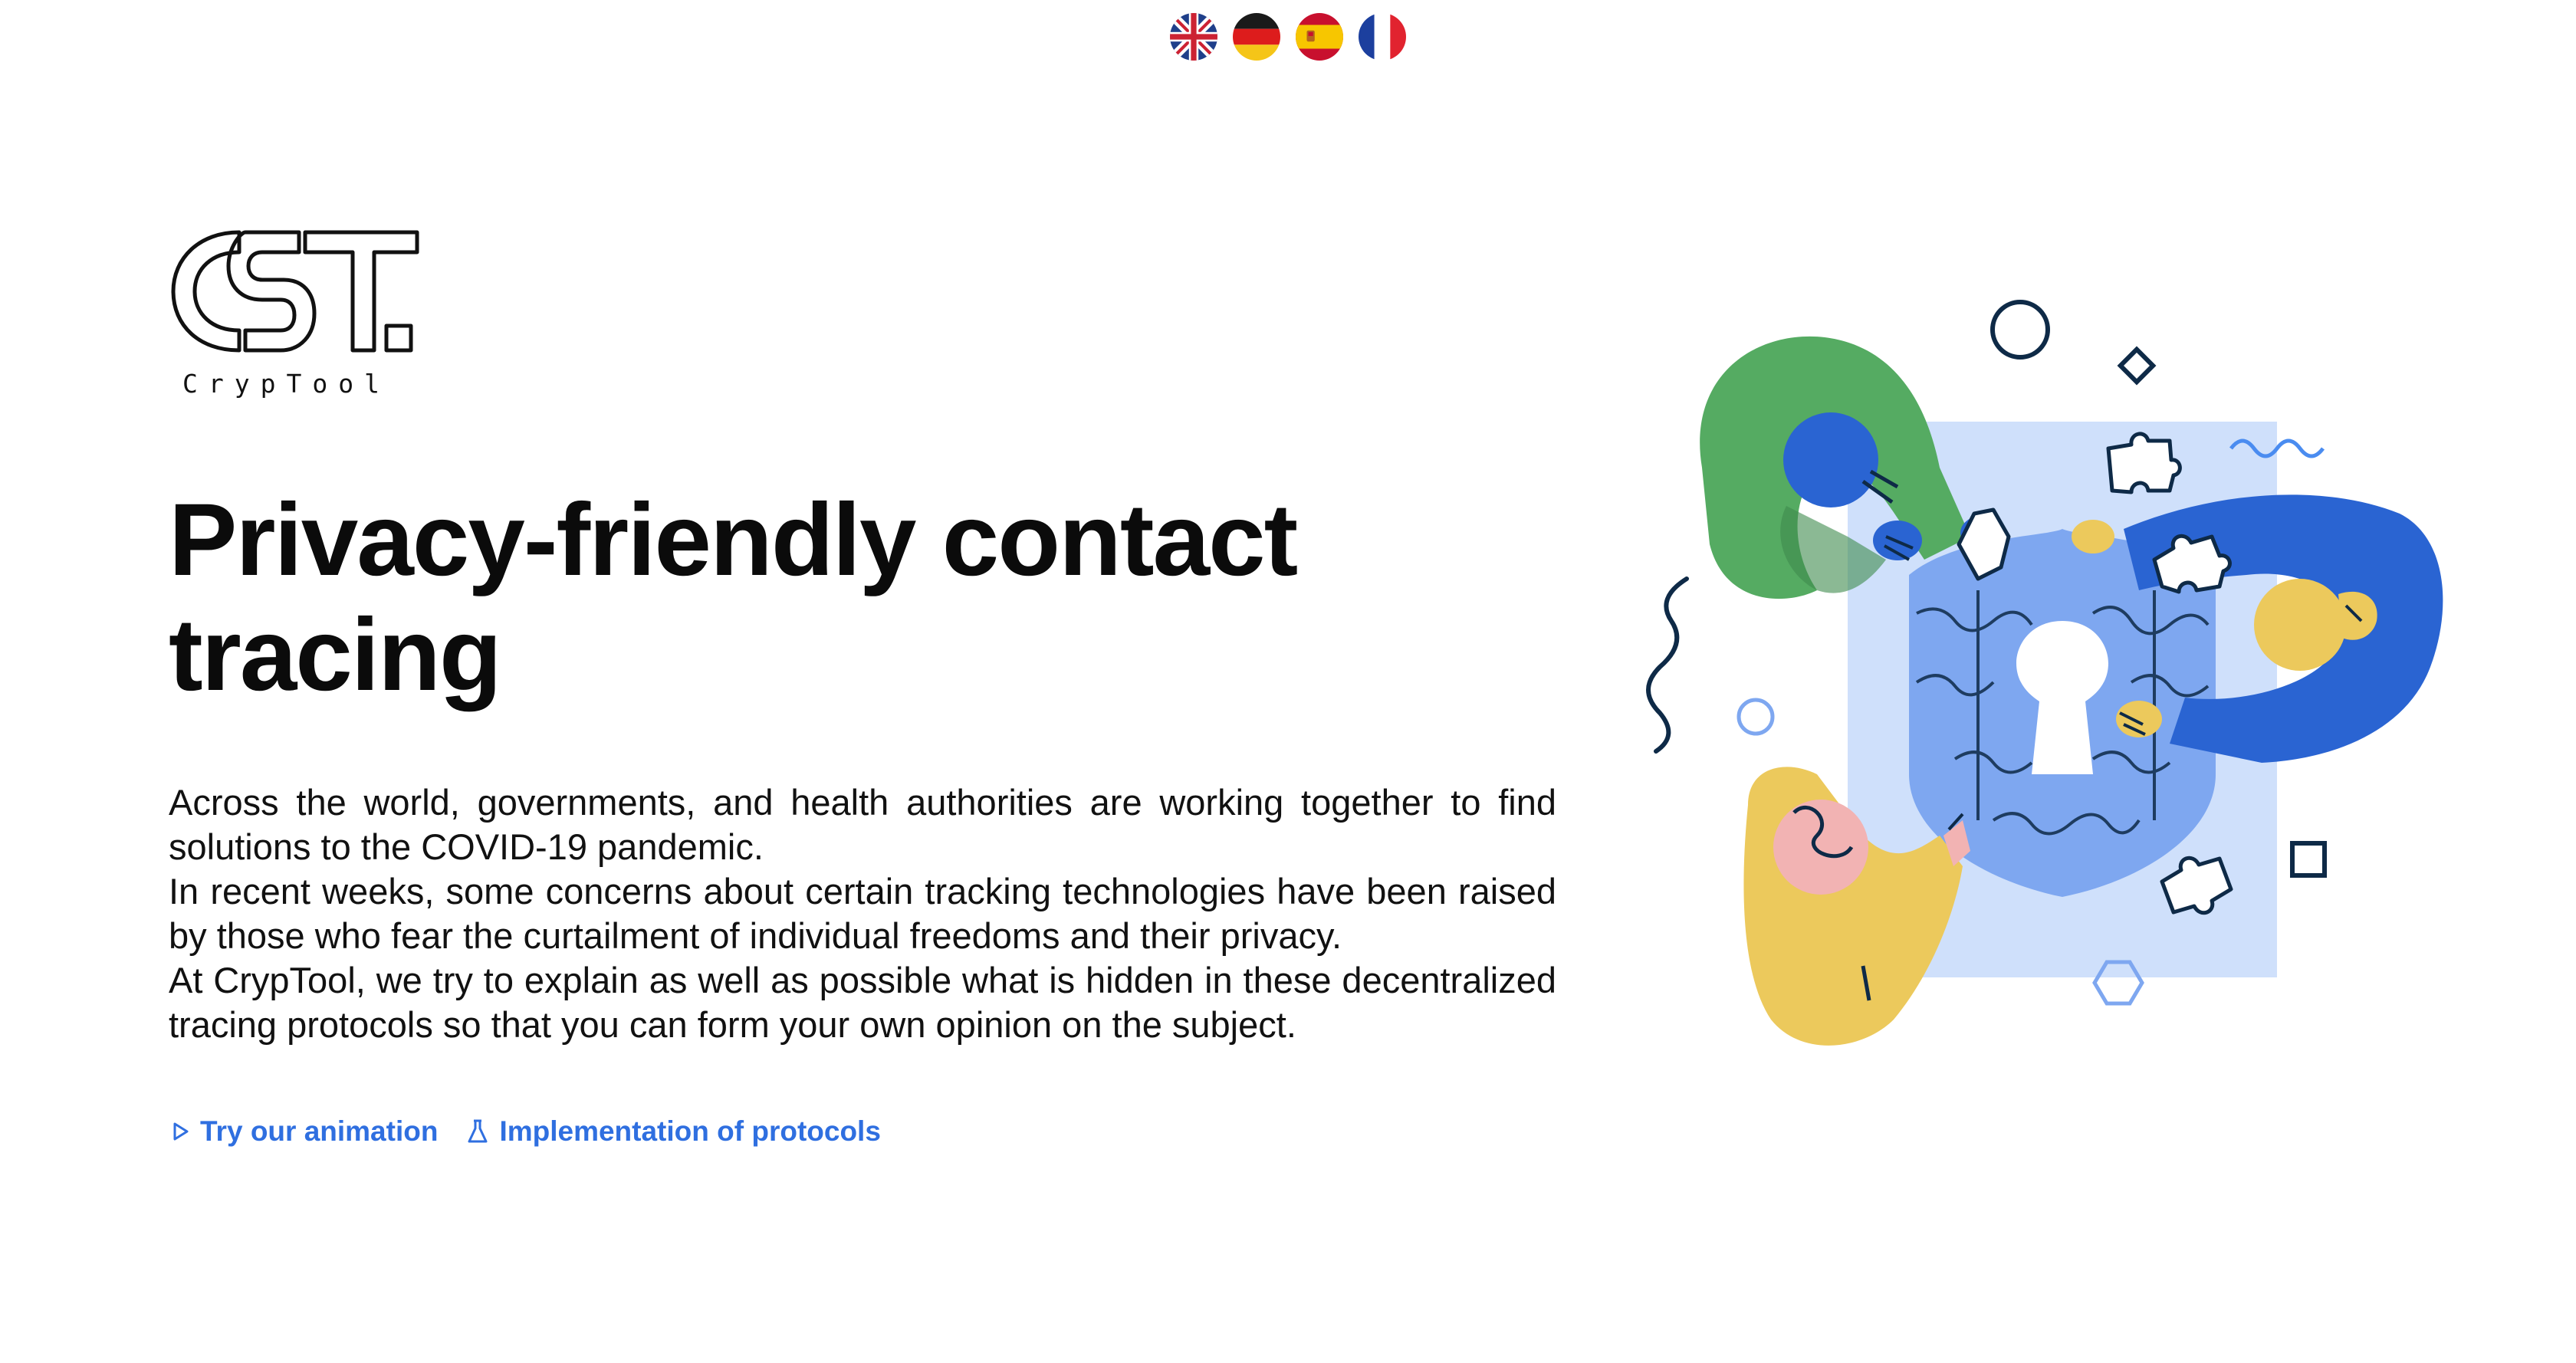 The width and height of the screenshot is (2576, 1363). Describe the element at coordinates (2020, 330) in the screenshot. I see `circle-shape-icon` at that location.